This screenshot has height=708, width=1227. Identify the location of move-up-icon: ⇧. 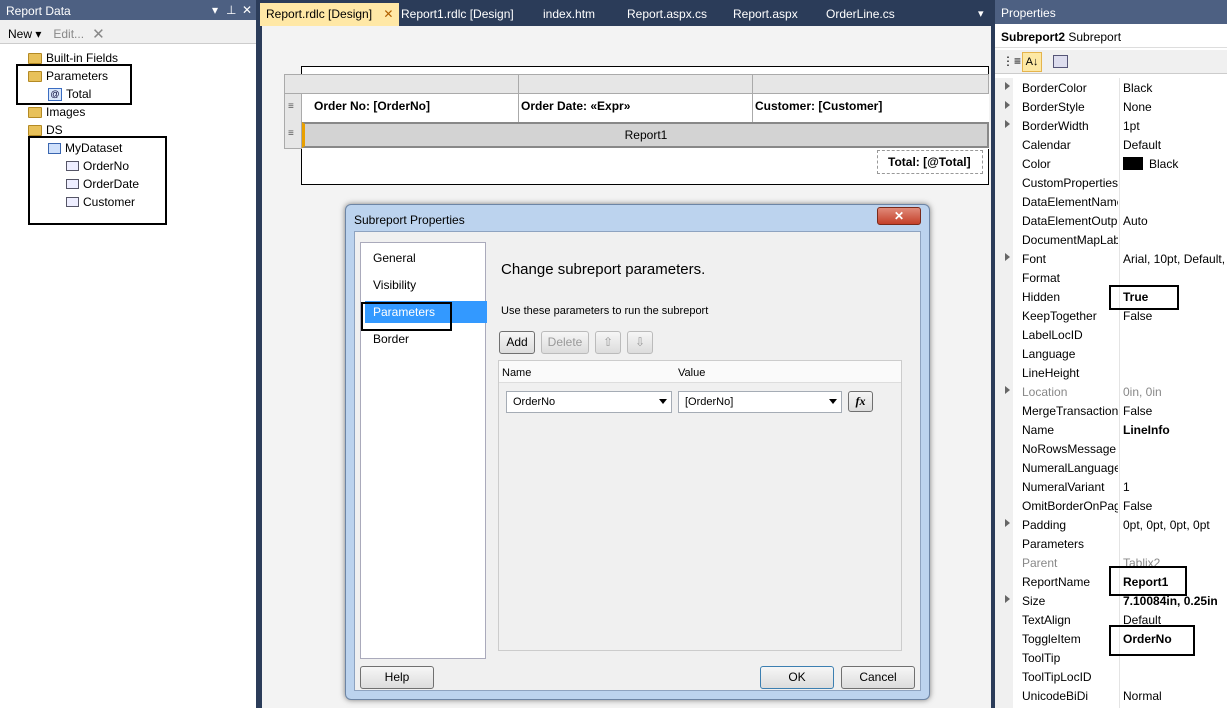
(608, 342).